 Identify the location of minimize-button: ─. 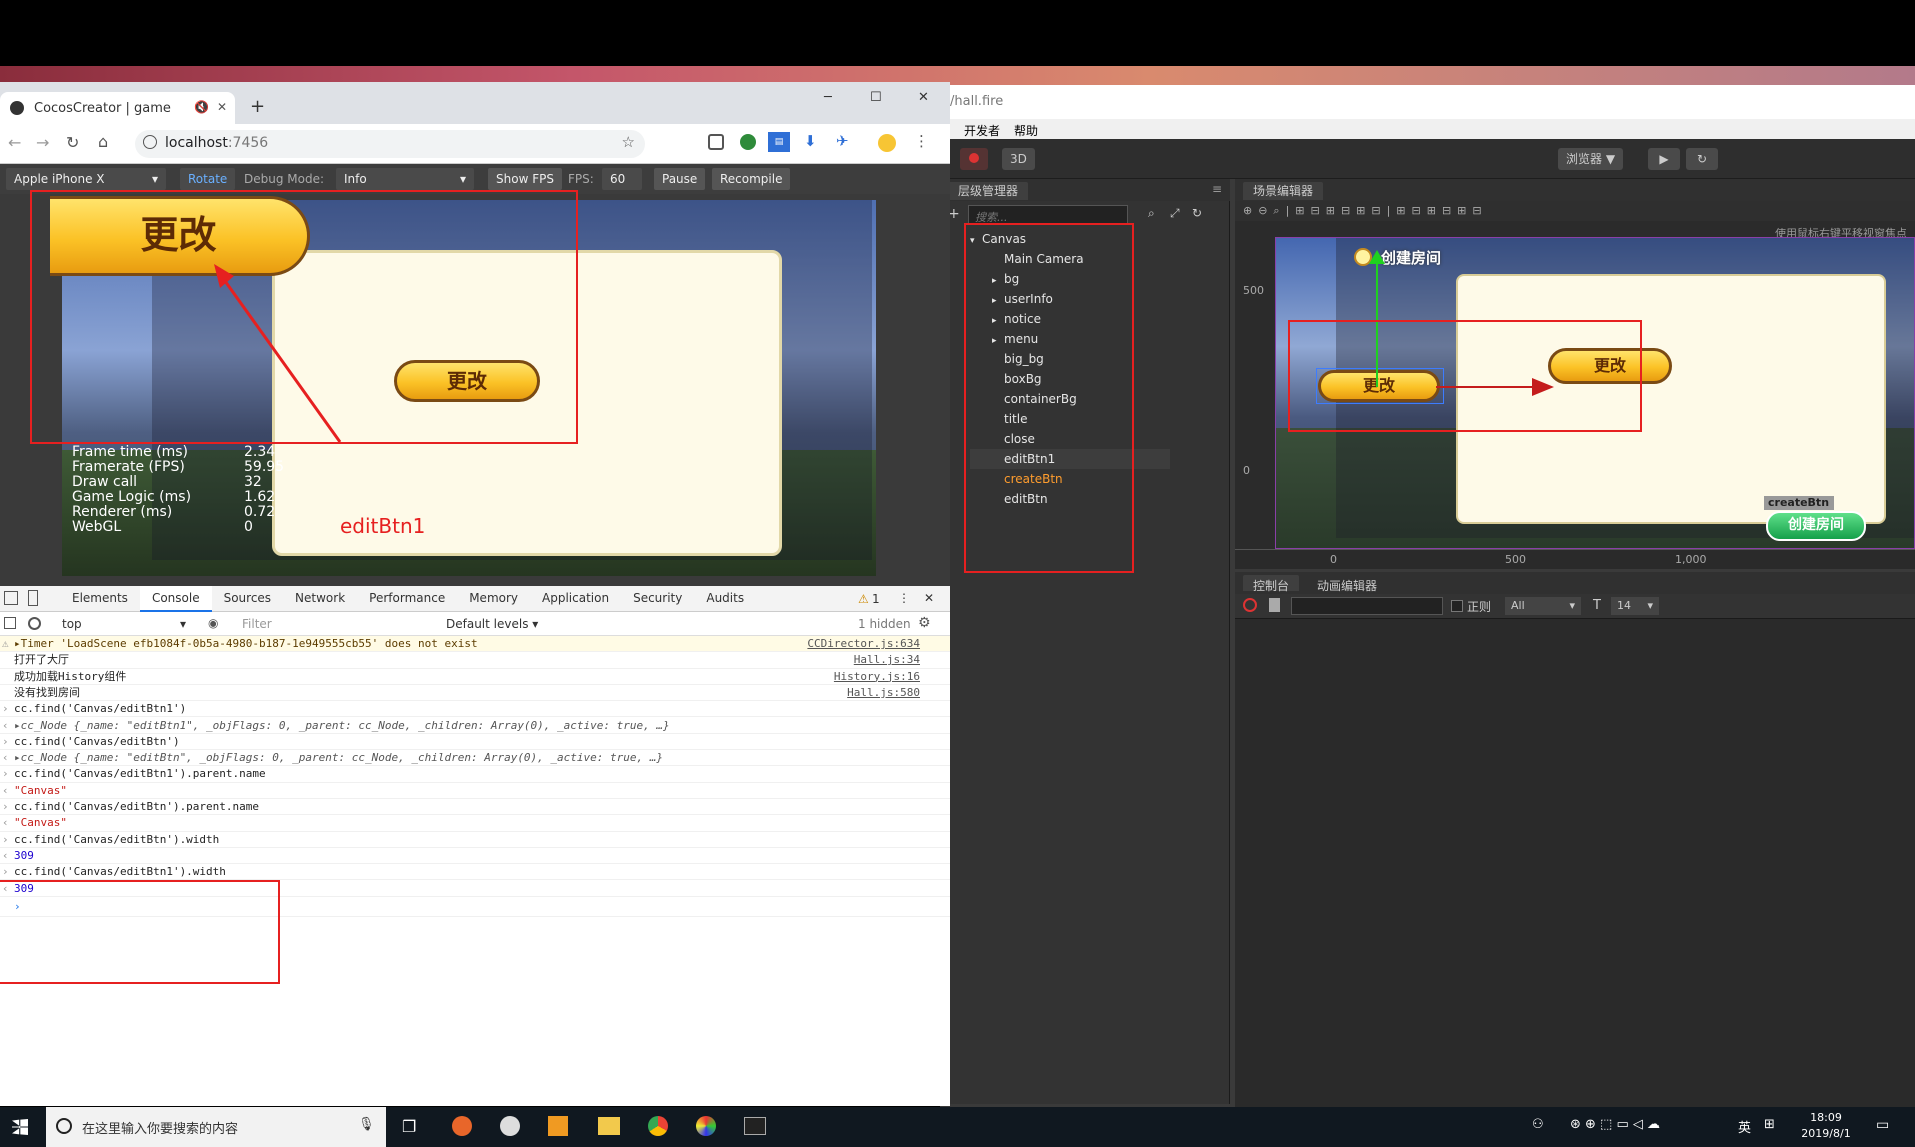
(828, 97).